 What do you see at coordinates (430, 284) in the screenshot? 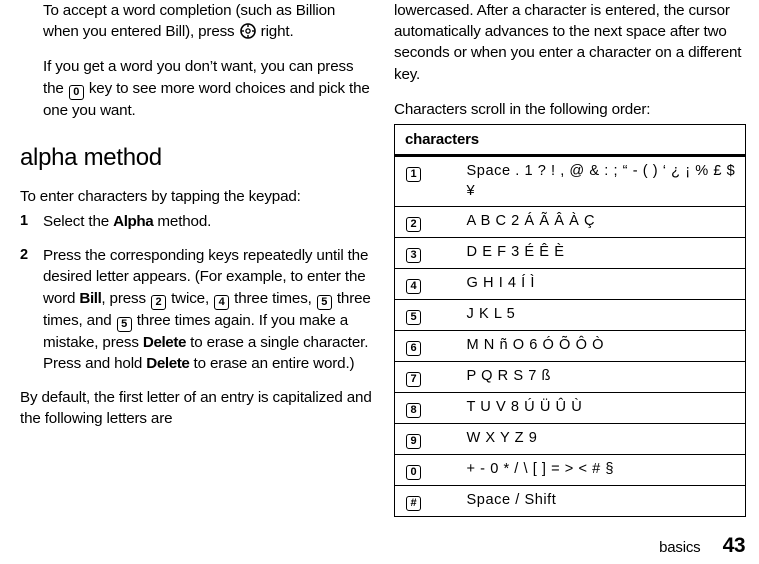
I see `table-cell-key: 4` at bounding box center [430, 284].